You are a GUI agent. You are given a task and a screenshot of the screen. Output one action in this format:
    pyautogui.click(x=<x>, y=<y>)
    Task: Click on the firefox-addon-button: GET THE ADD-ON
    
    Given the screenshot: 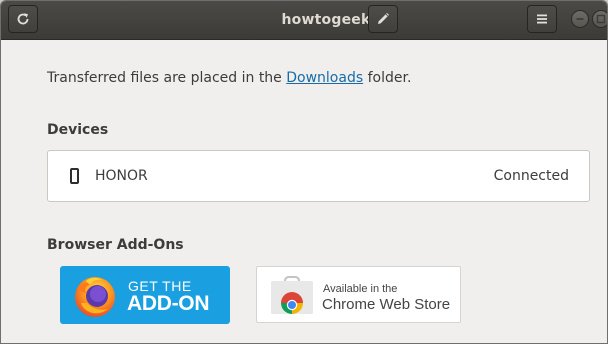 What is the action you would take?
    pyautogui.click(x=145, y=295)
    